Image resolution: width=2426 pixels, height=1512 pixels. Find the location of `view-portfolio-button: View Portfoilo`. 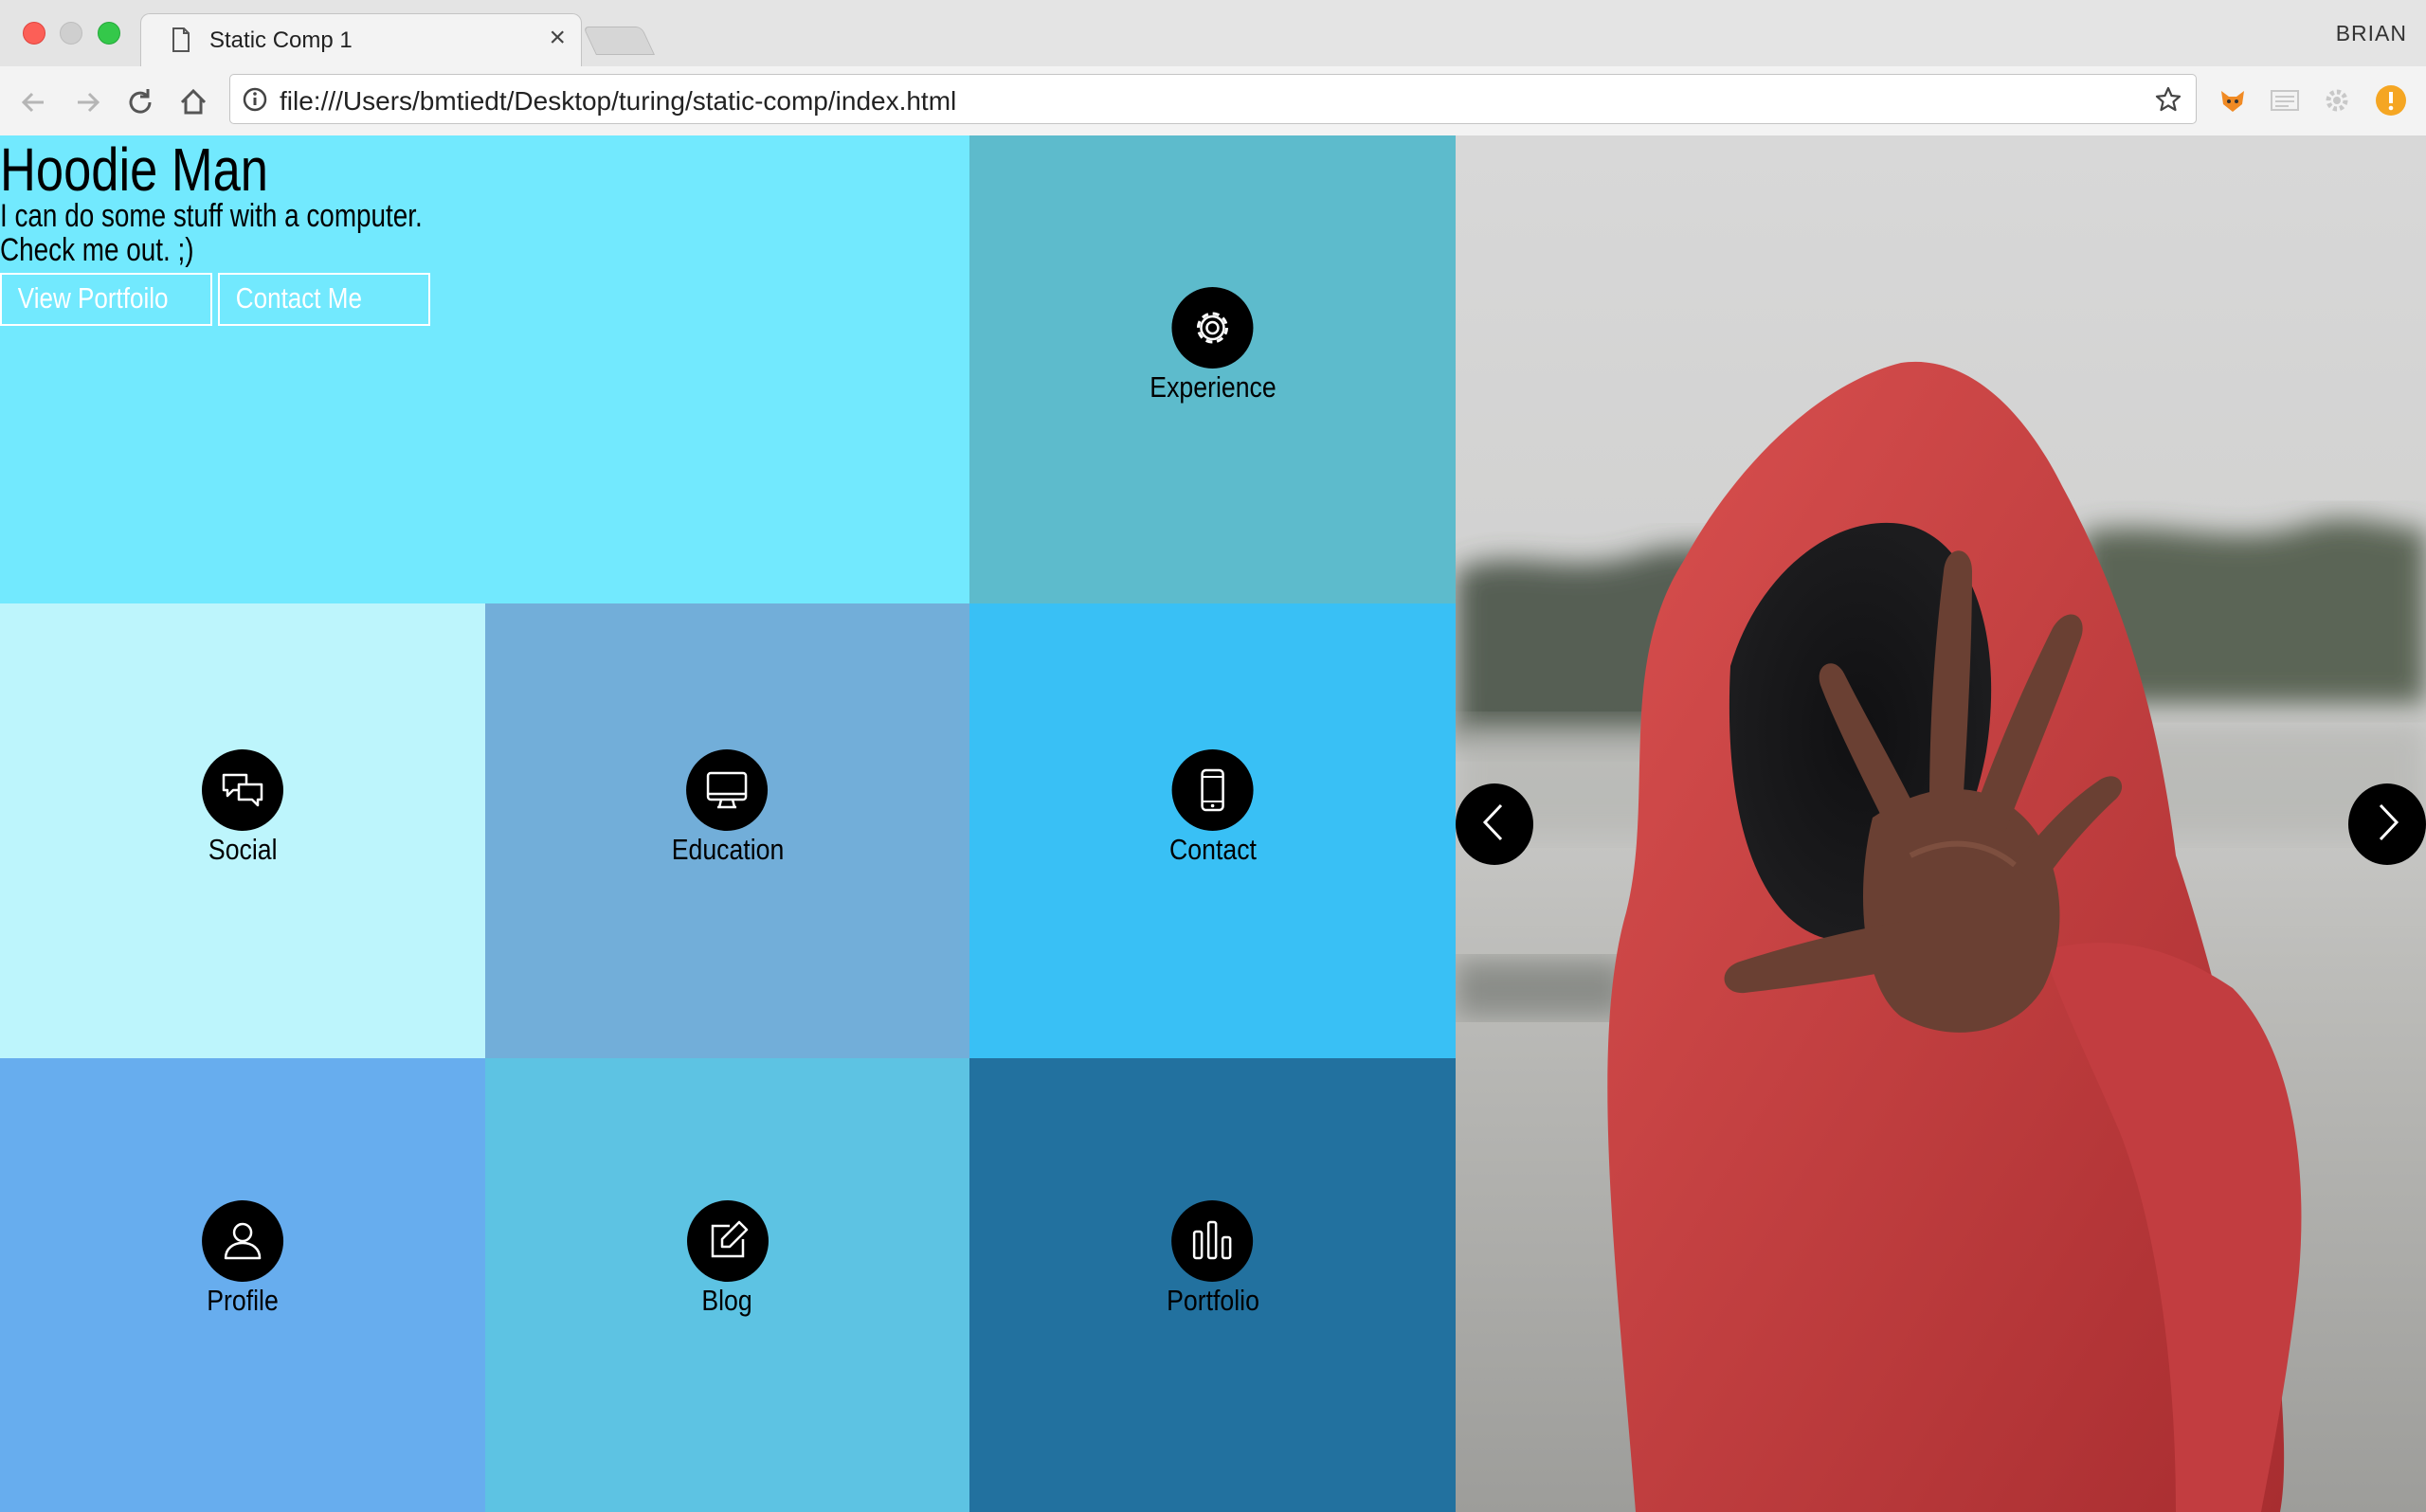

view-portfolio-button: View Portfoilo is located at coordinates (106, 299).